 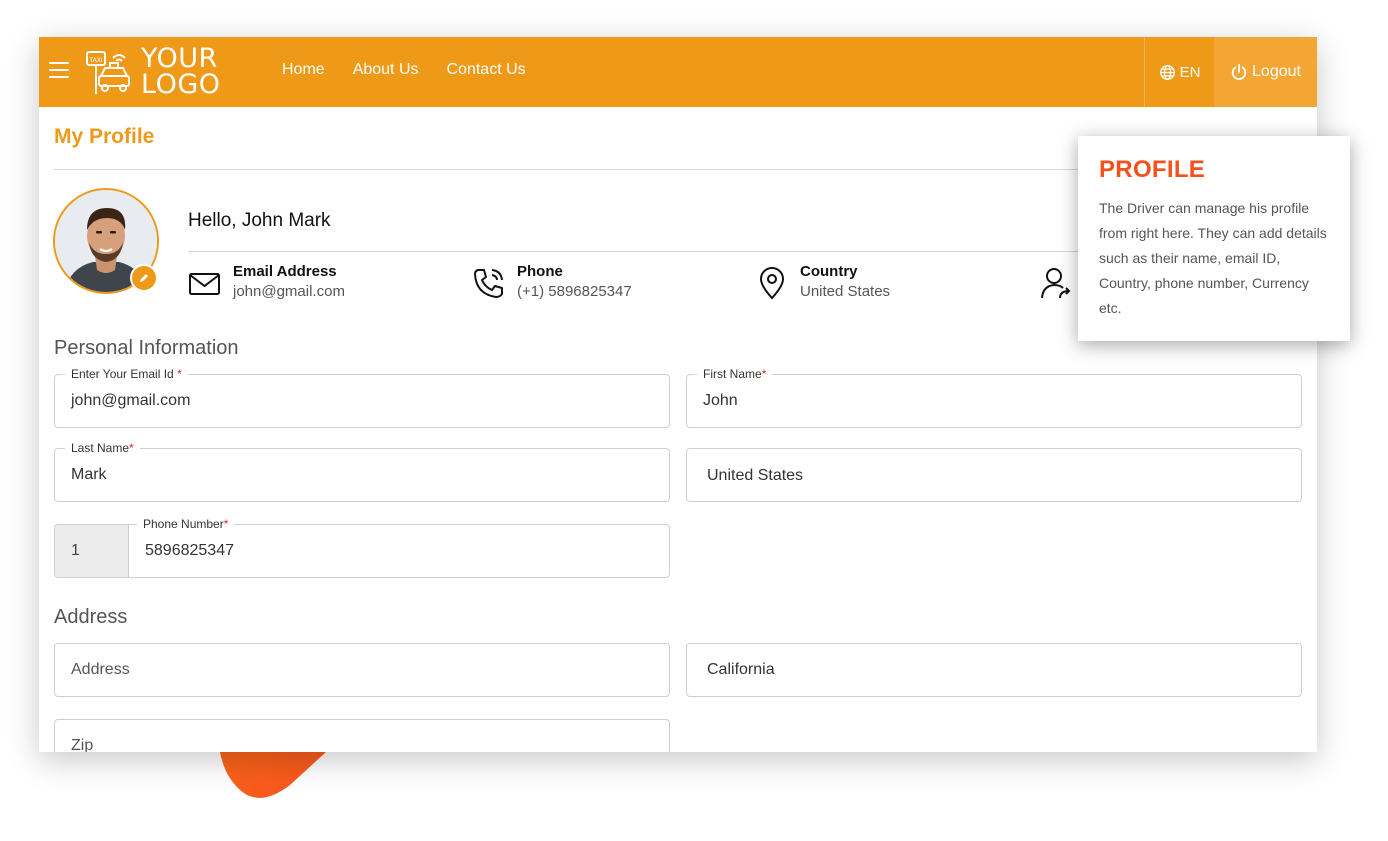 I want to click on logo-wordmark: YOUR LOGO, so click(x=181, y=72).